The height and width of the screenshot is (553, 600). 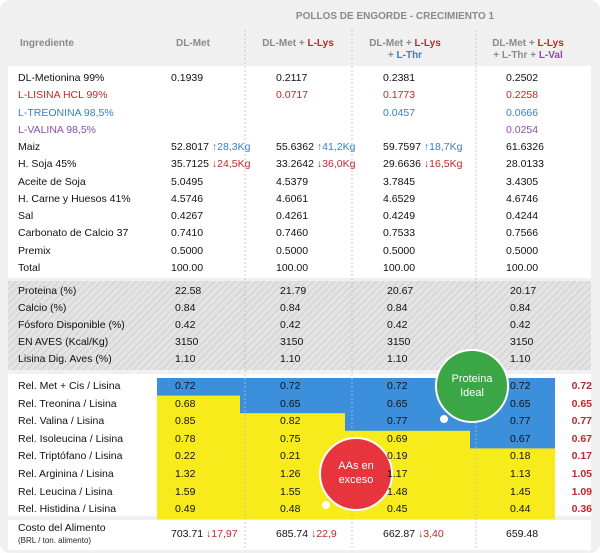 What do you see at coordinates (581, 456) in the screenshot?
I see `ideal-ratio-value: 0.17` at bounding box center [581, 456].